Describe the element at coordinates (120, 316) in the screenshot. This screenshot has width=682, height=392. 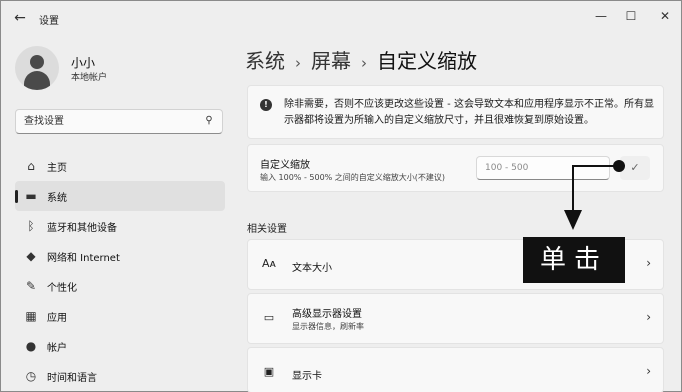
I see `sidebar-item-apps: ▦ 应用` at that location.